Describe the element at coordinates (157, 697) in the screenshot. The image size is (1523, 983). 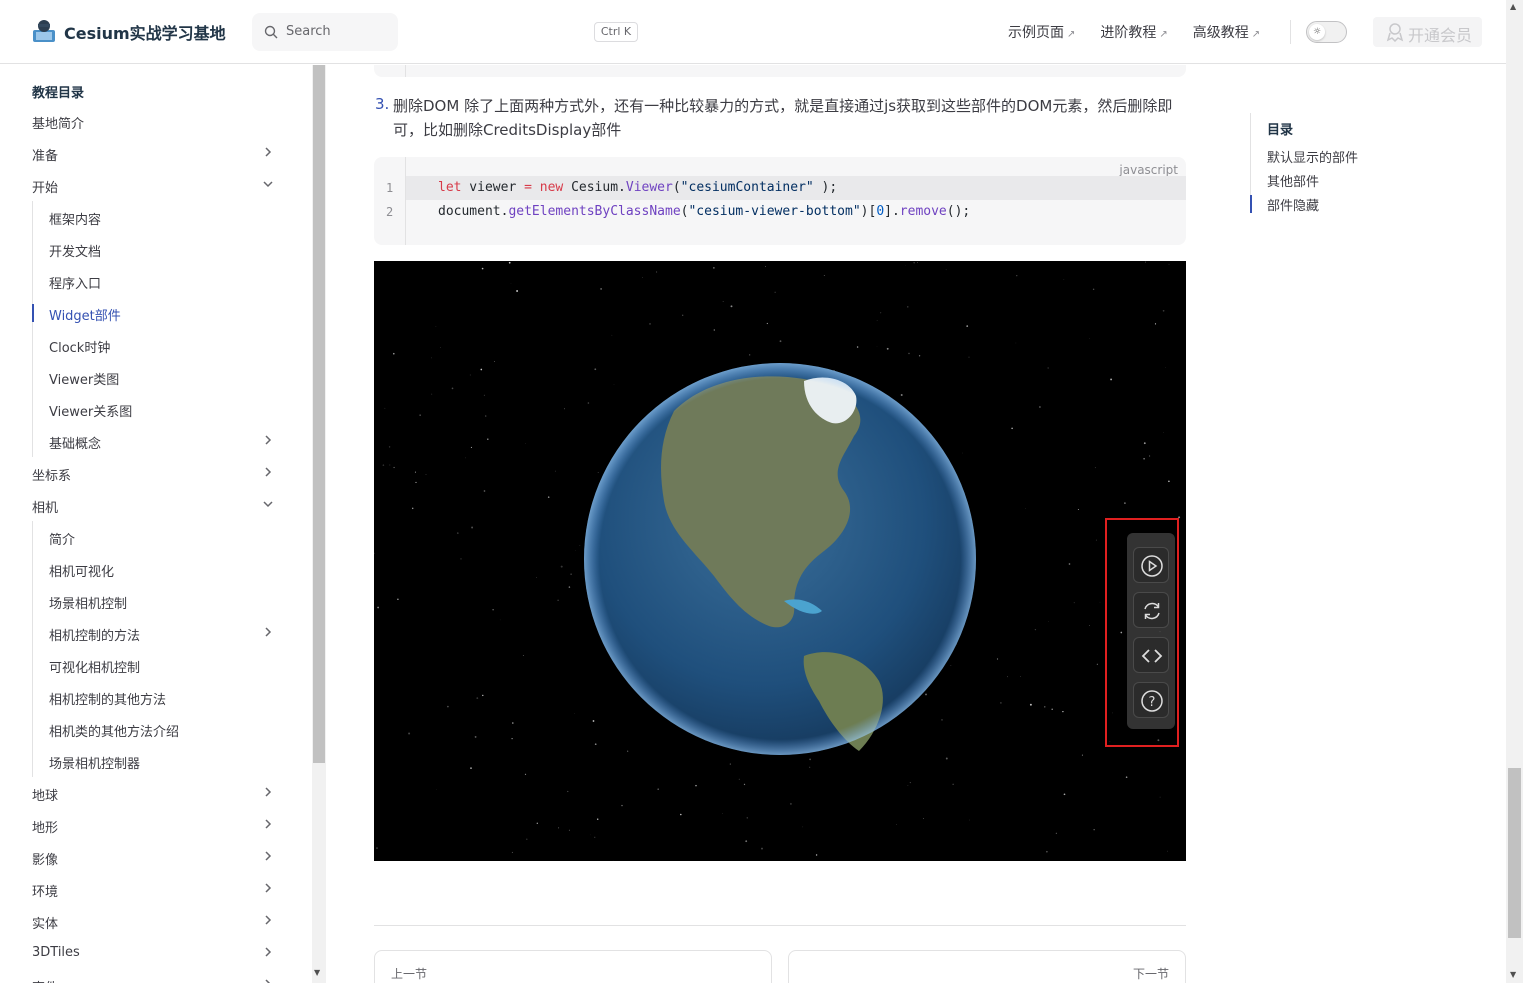
I see `sidebar-item: 相机控制的其他方法` at that location.